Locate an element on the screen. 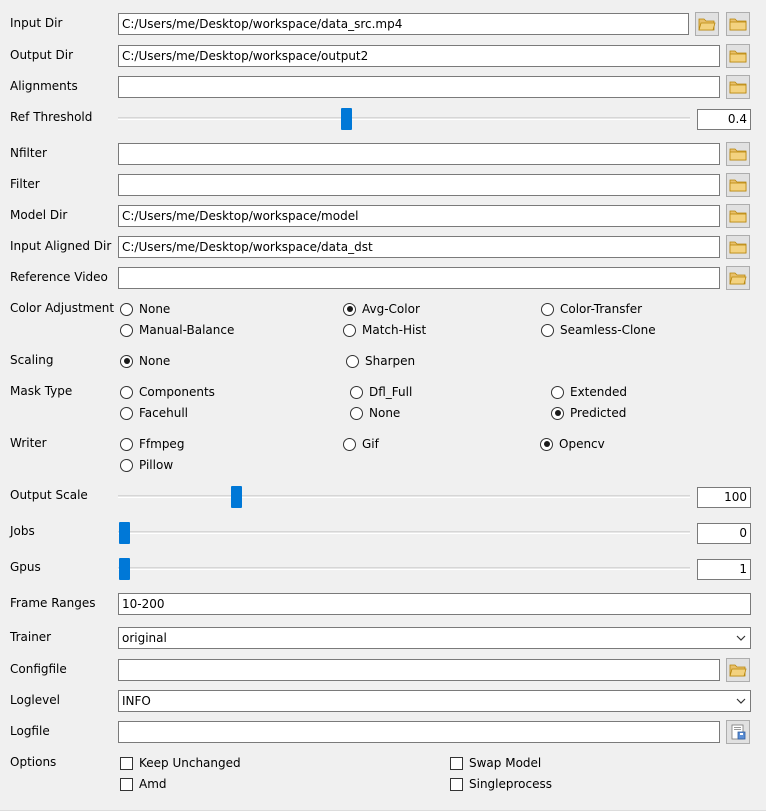  nfilter-field is located at coordinates (419, 154).